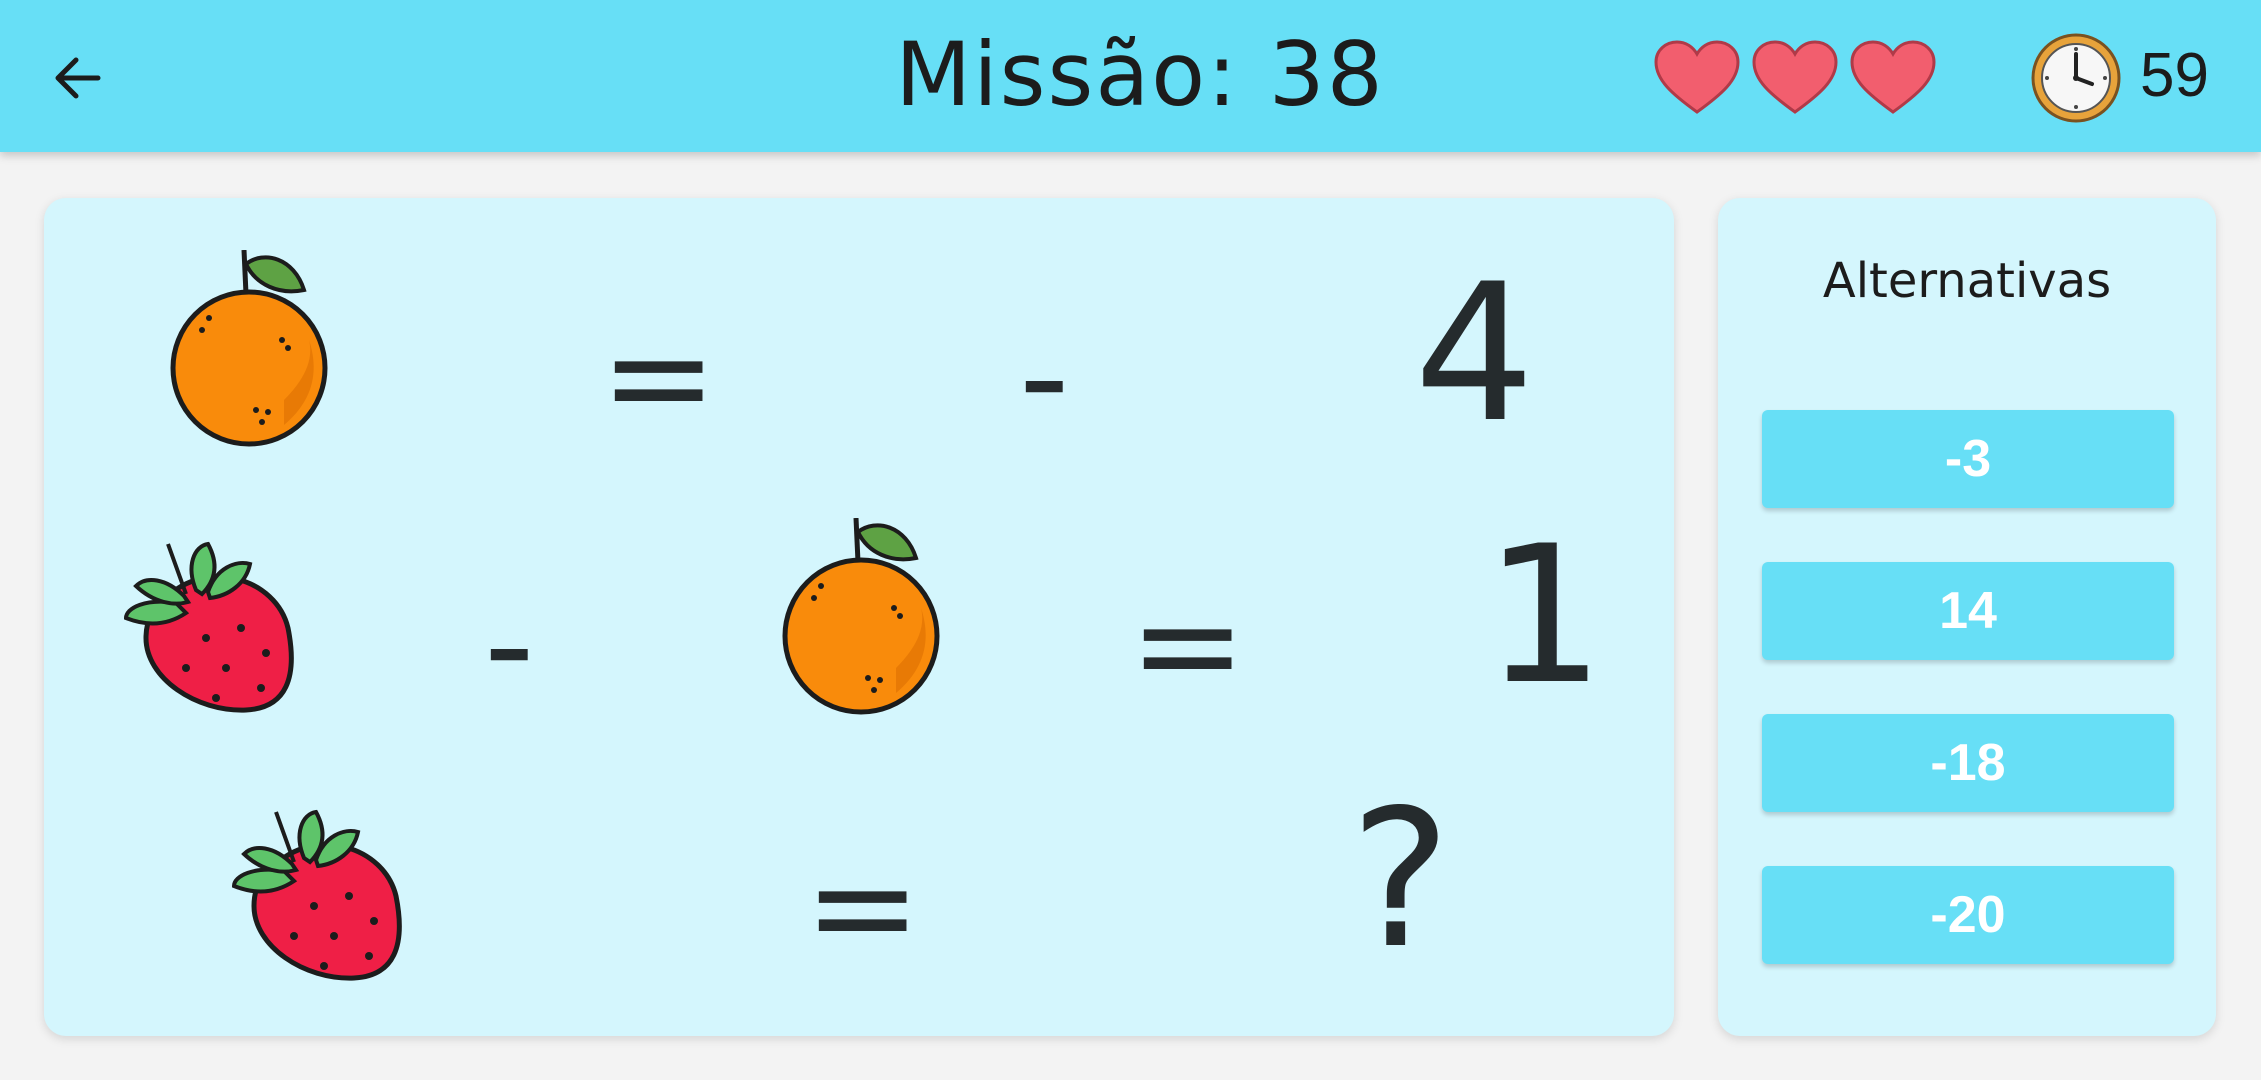 This screenshot has width=2261, height=1080. I want to click on timer-value: 59, so click(2174, 75).